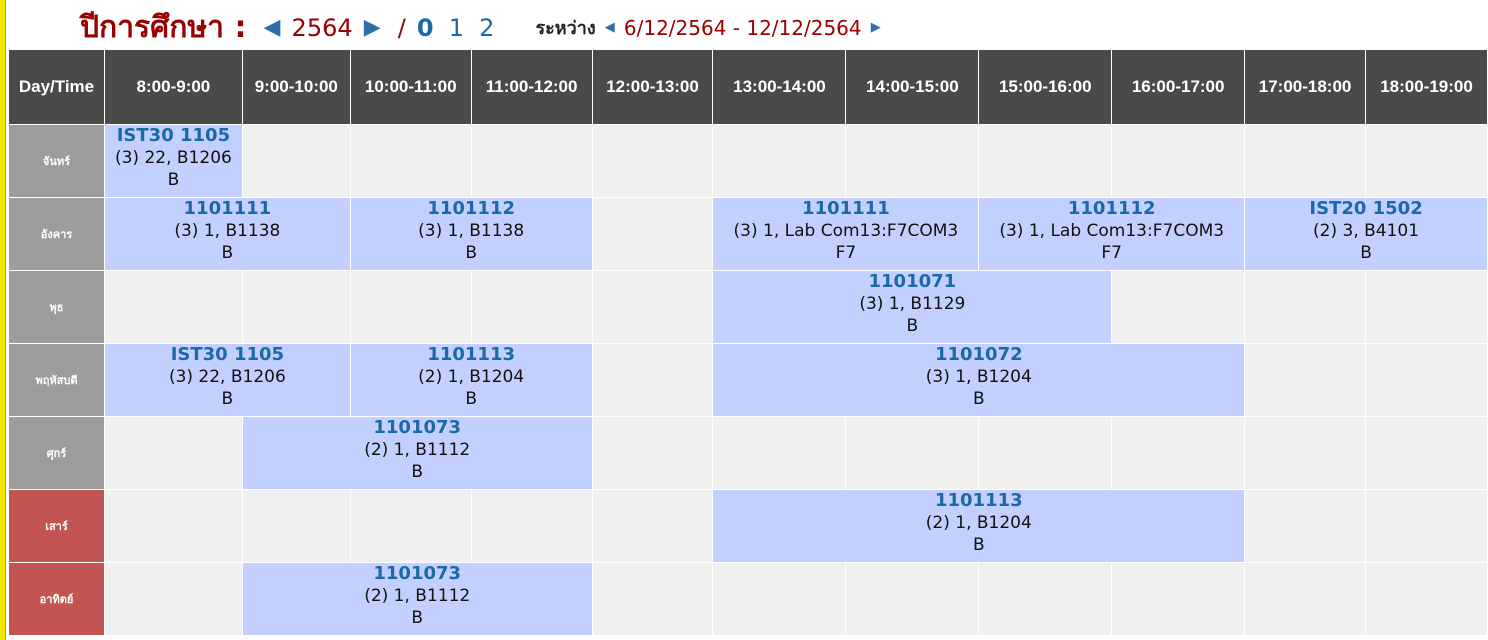  What do you see at coordinates (876, 27) in the screenshot?
I see `next-week-icon: ▶` at bounding box center [876, 27].